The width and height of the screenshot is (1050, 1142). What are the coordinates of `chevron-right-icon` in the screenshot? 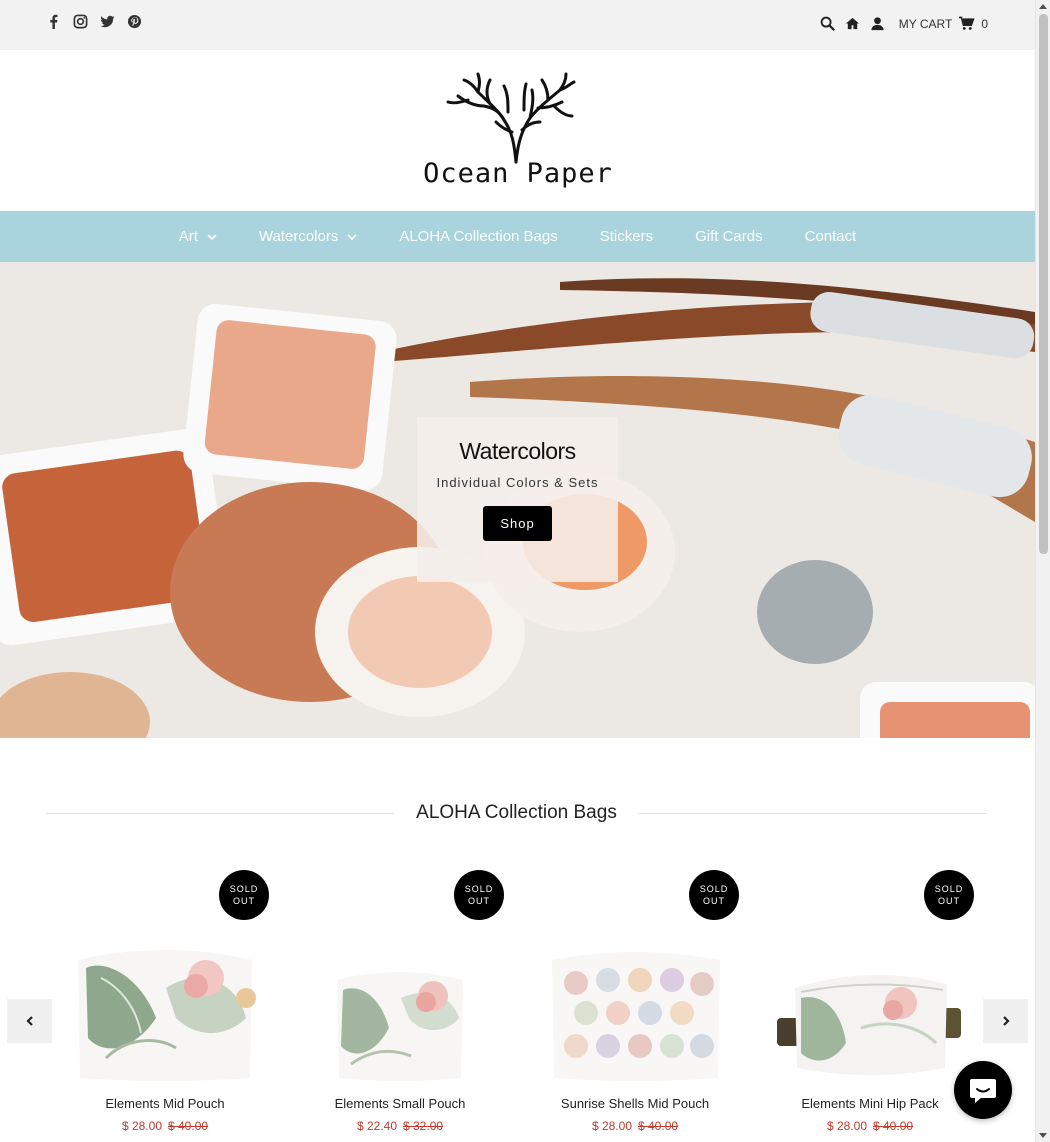 It's located at (1006, 1021).